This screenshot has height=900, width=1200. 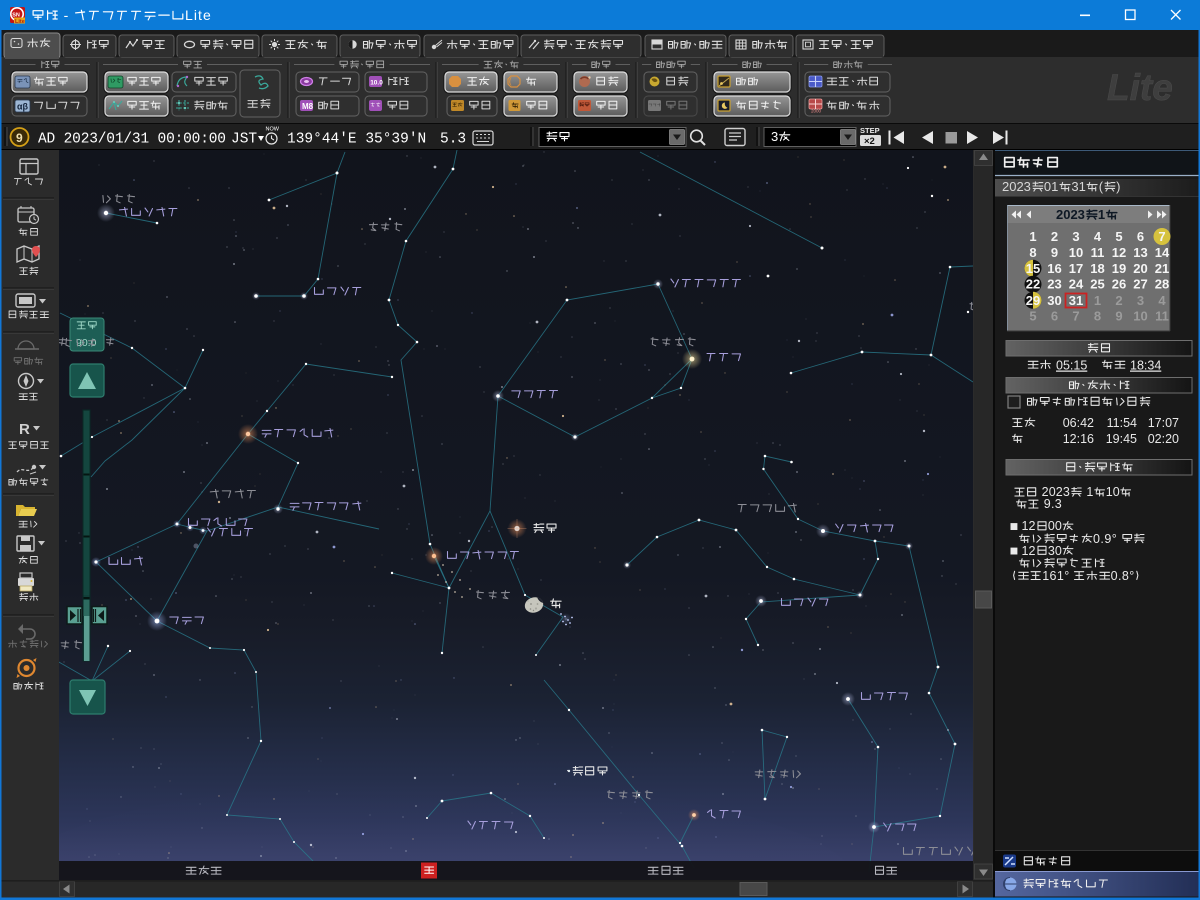 What do you see at coordinates (308, 106) in the screenshot?
I see `svg-text: M8` at bounding box center [308, 106].